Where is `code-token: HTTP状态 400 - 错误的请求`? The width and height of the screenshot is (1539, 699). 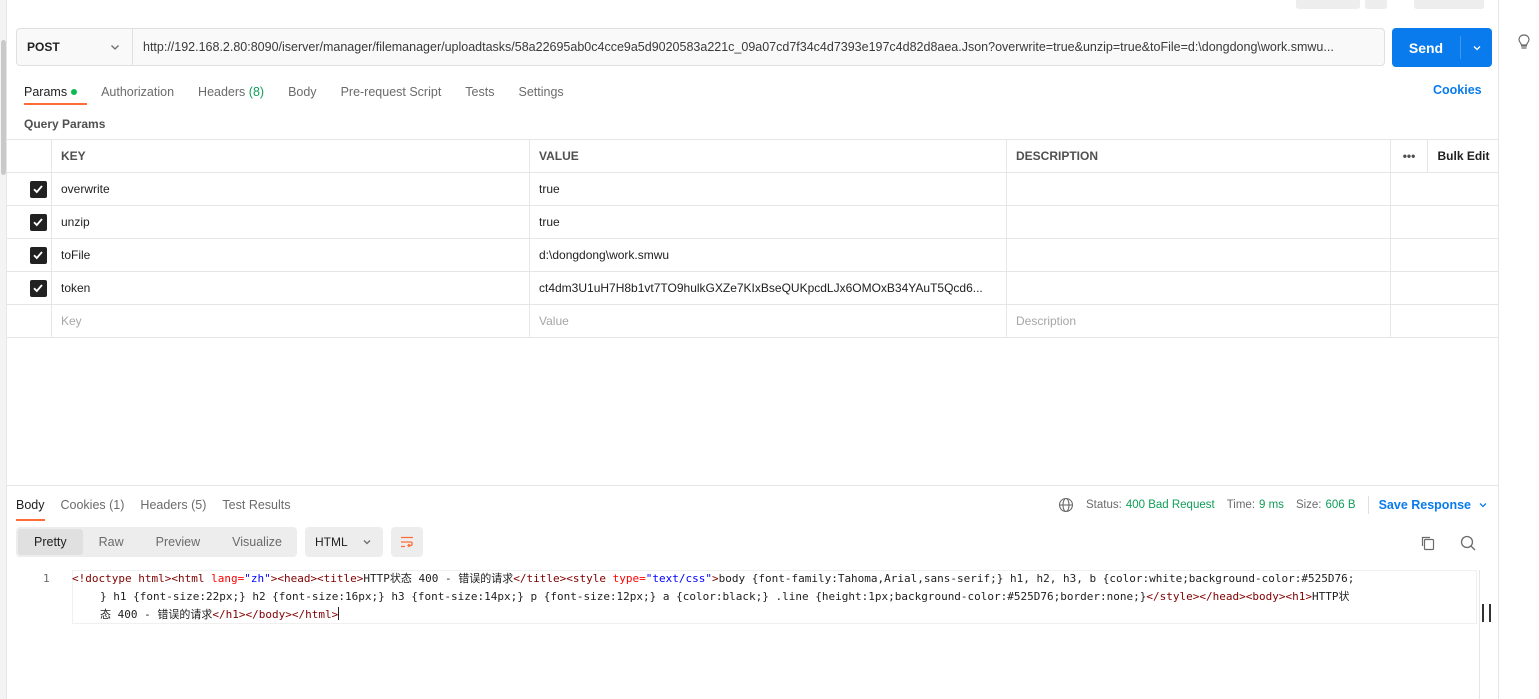 code-token: HTTP状态 400 - 错误的请求 is located at coordinates (438, 578).